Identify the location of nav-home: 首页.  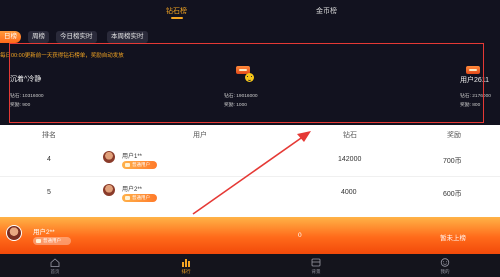
(55, 265).